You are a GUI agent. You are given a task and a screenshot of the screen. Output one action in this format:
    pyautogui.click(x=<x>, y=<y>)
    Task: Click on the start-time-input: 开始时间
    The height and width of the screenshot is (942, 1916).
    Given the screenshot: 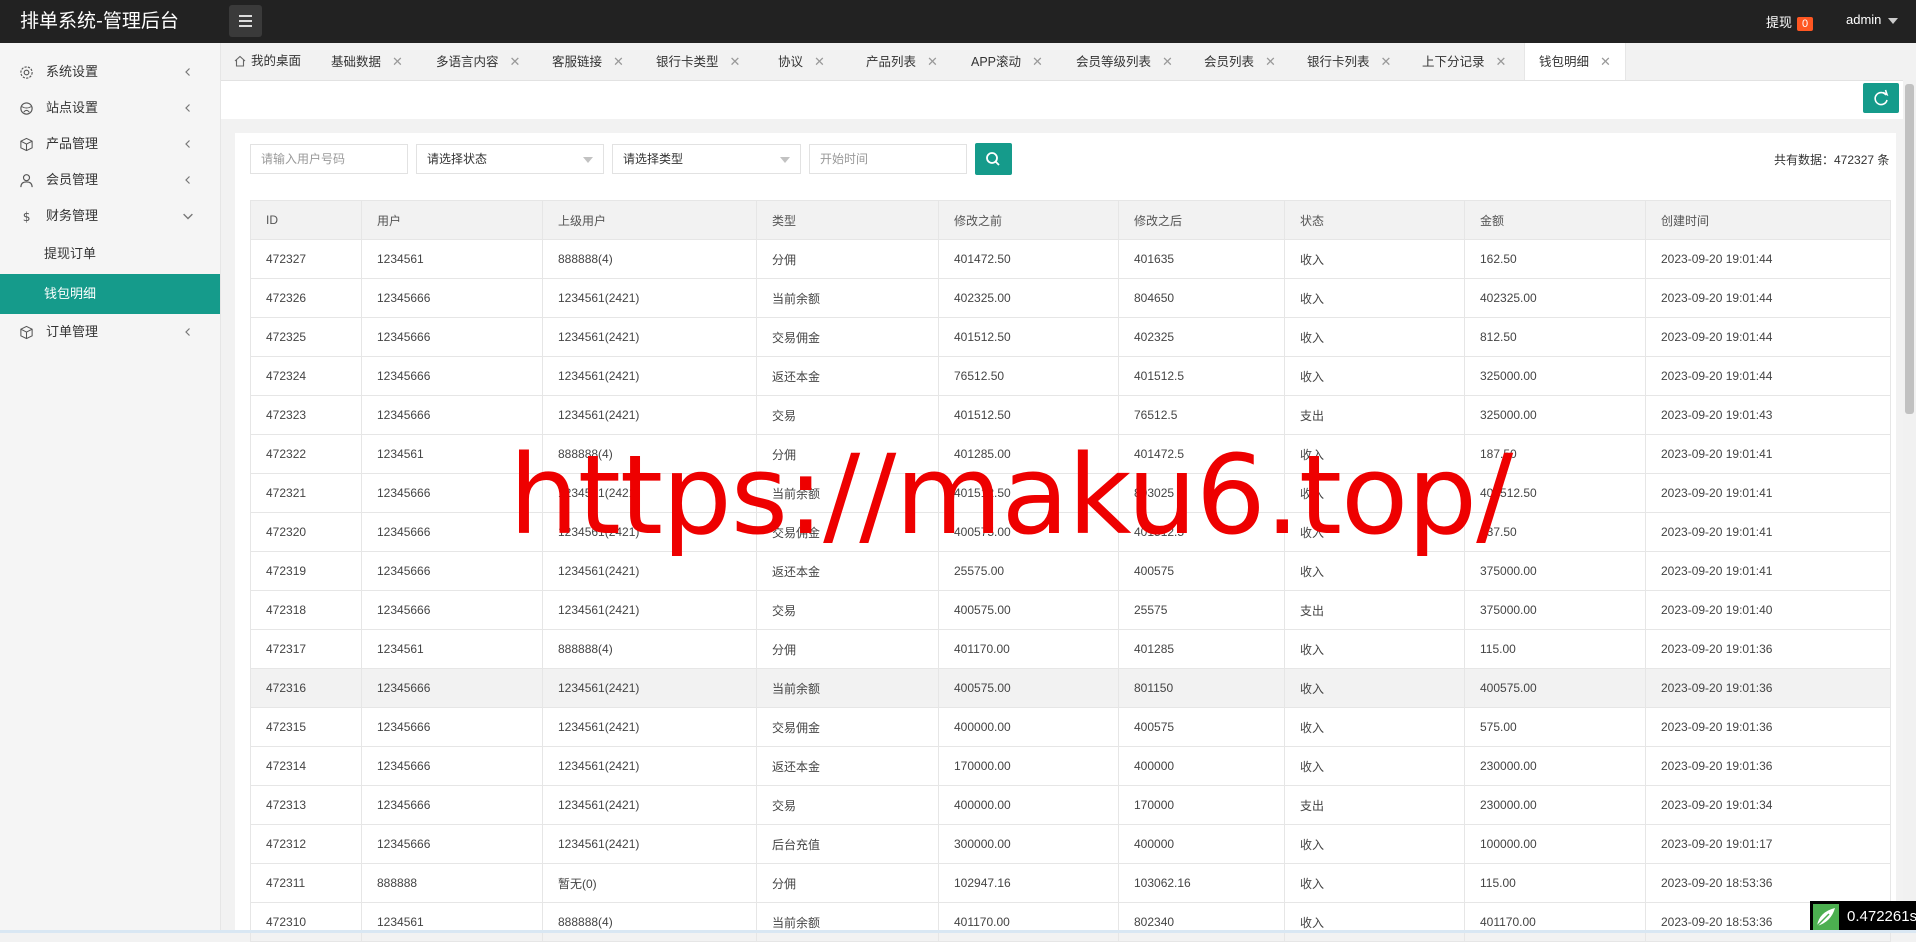 What is the action you would take?
    pyautogui.click(x=888, y=159)
    